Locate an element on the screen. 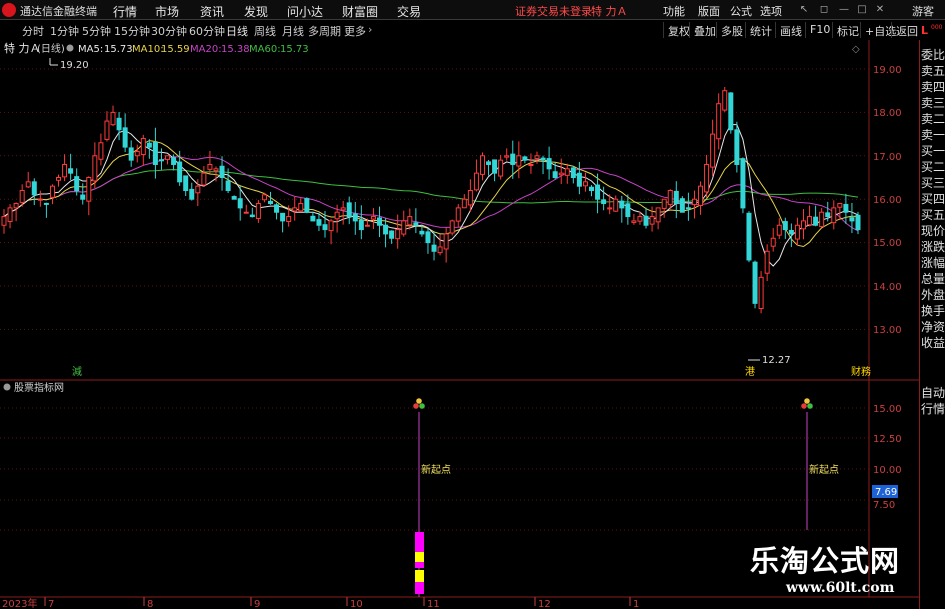 This screenshot has height=609, width=945. ma20-line is located at coordinates (431, 194).